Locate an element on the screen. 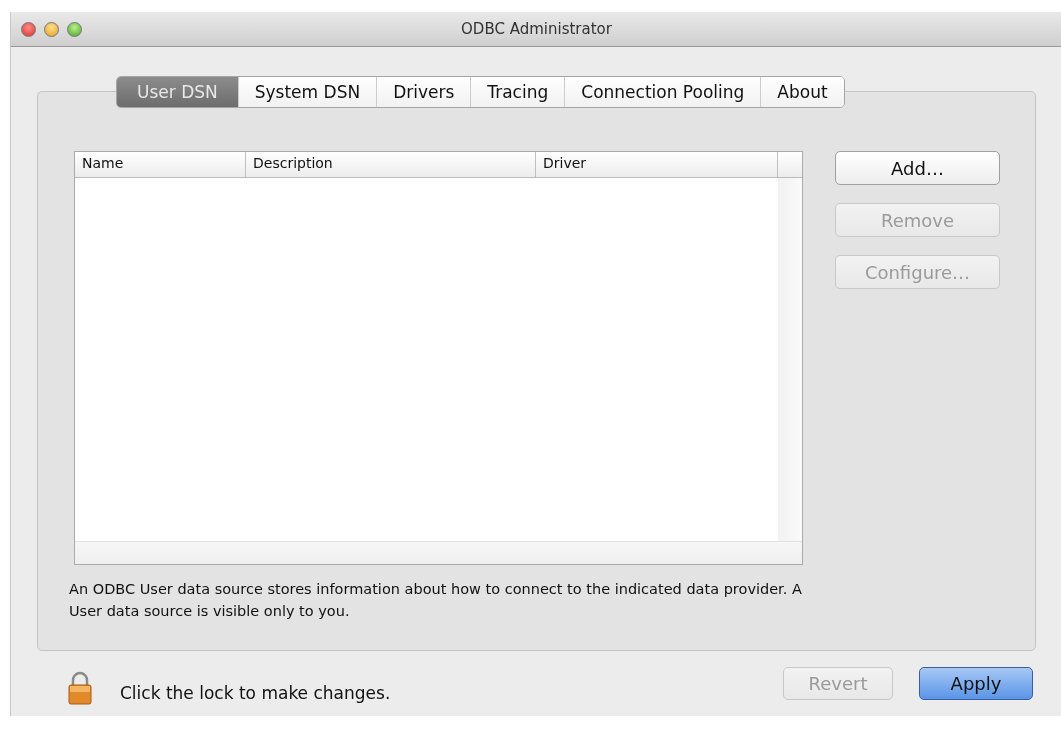 The width and height of the screenshot is (1061, 743). tab: About is located at coordinates (802, 92).